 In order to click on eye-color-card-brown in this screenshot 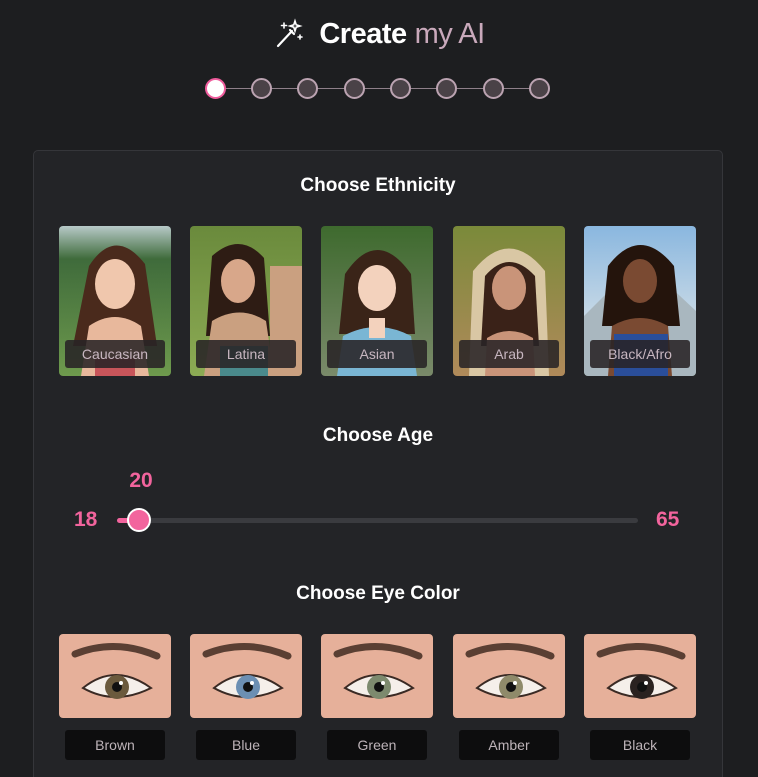, I will do `click(115, 676)`.